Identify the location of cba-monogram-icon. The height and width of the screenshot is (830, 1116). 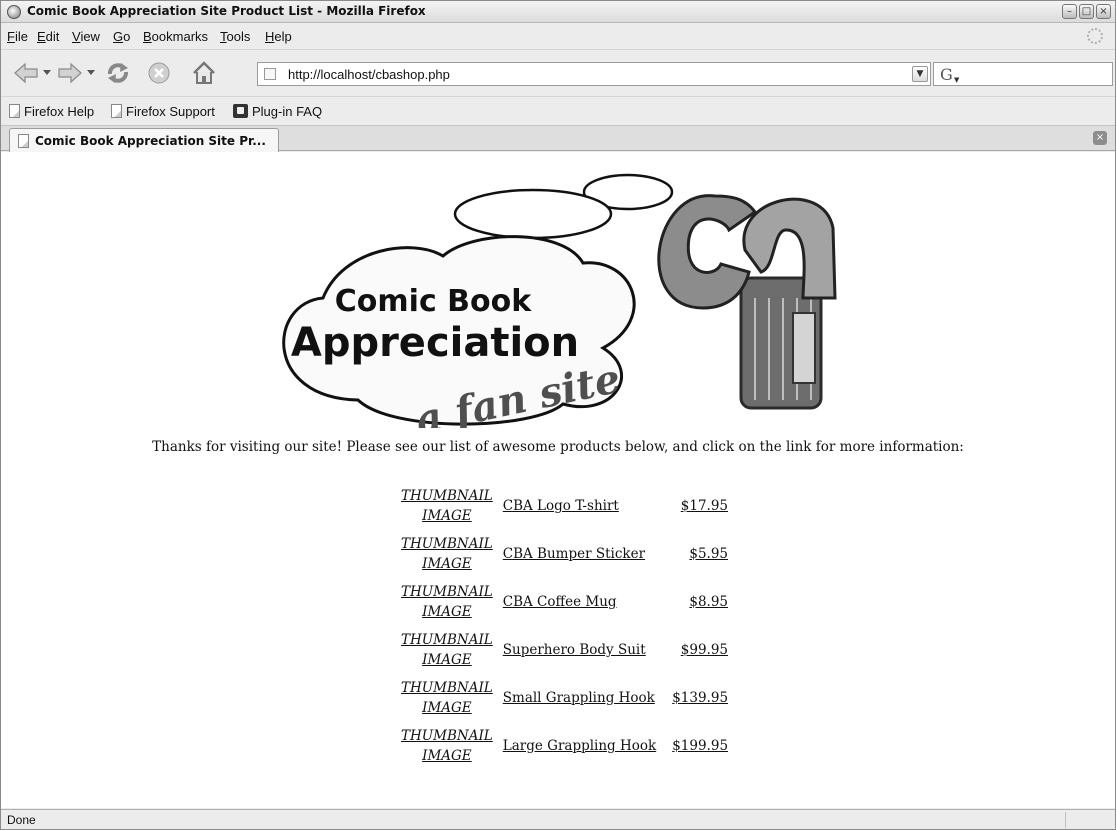
(747, 302).